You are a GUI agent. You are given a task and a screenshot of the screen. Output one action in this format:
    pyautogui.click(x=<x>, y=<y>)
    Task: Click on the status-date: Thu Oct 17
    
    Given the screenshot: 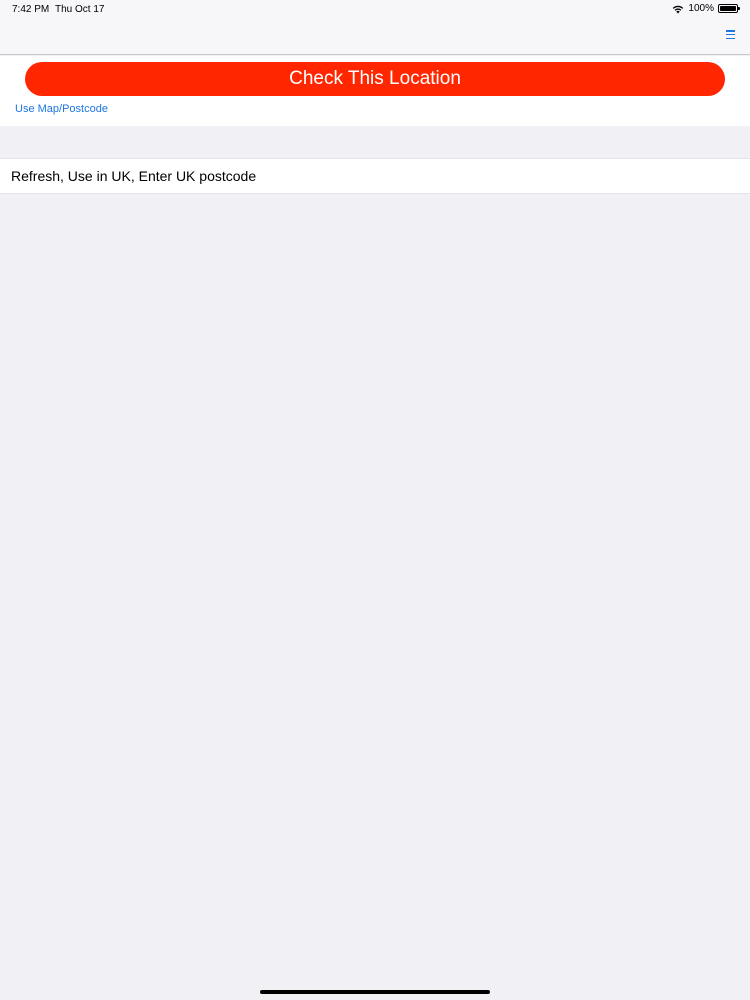 What is the action you would take?
    pyautogui.click(x=80, y=9)
    